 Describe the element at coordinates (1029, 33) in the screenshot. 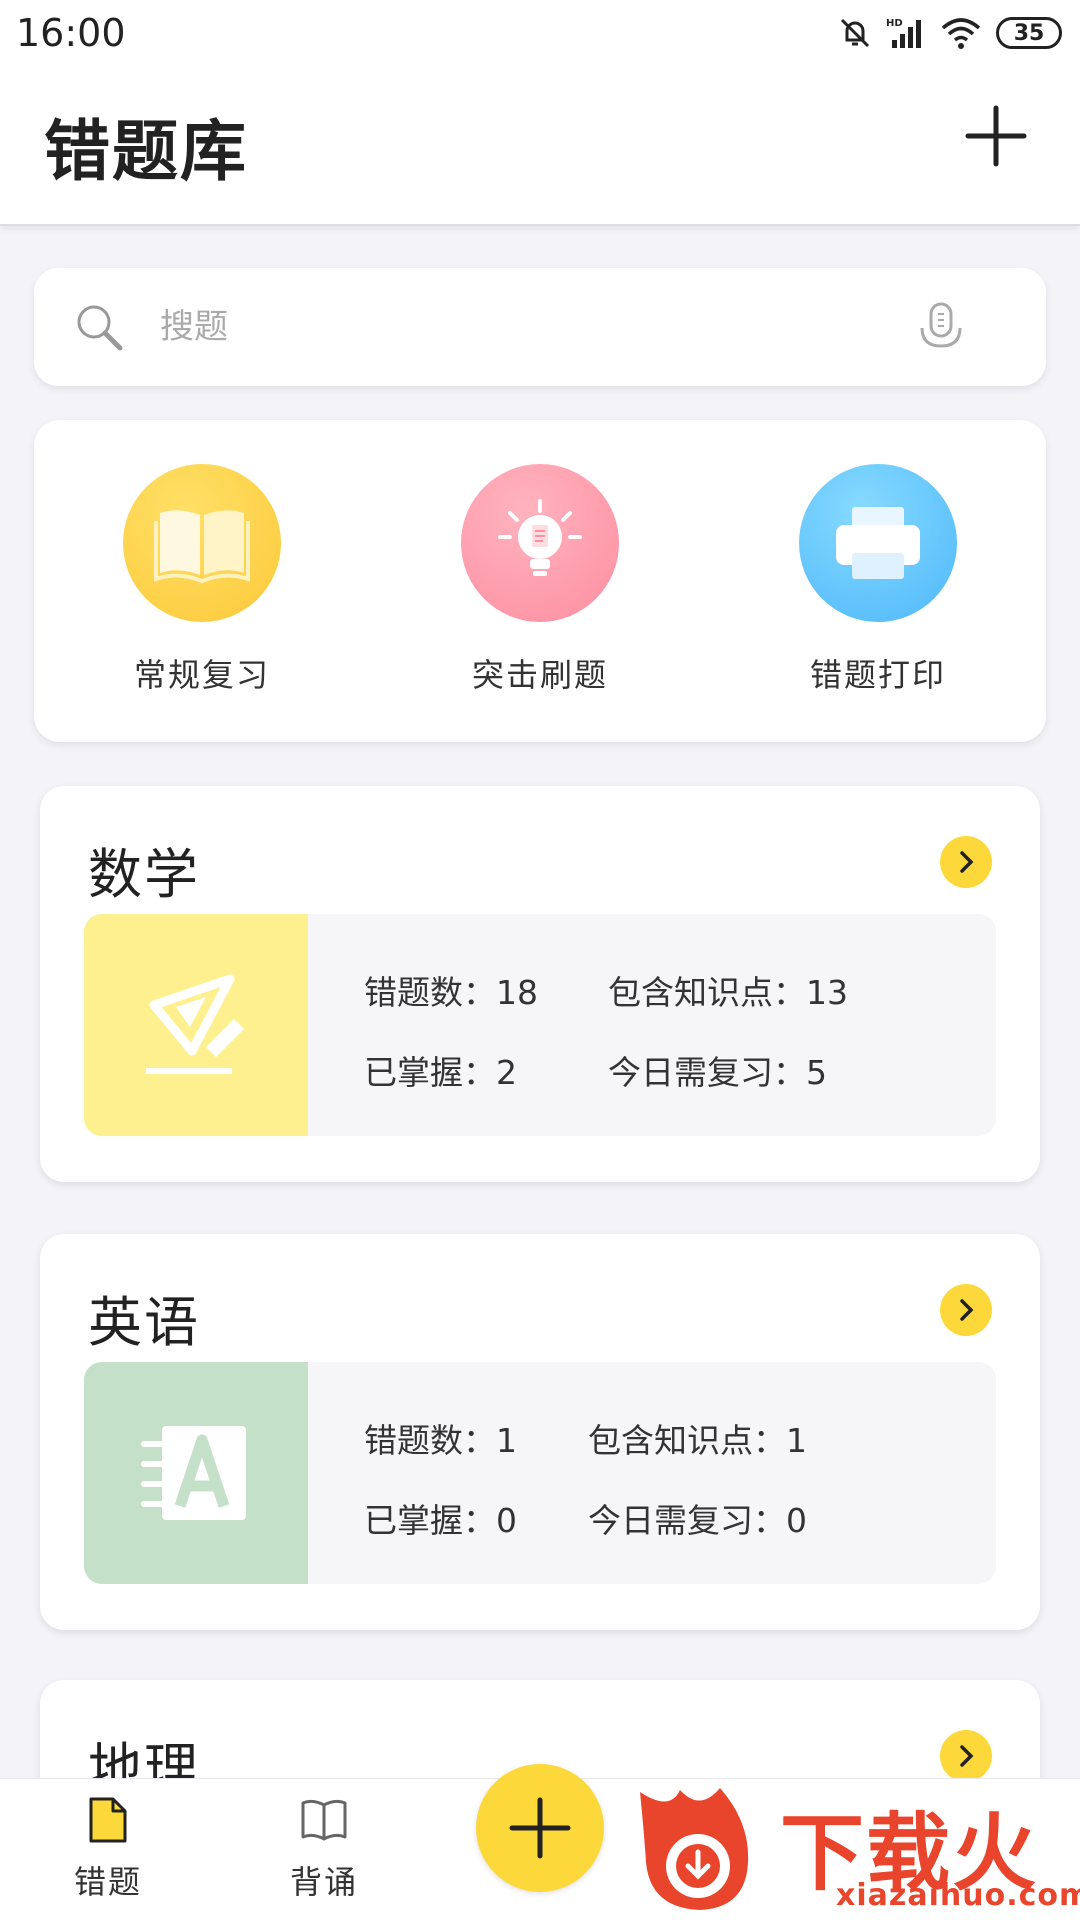

I see `battery-indicator: 35` at that location.